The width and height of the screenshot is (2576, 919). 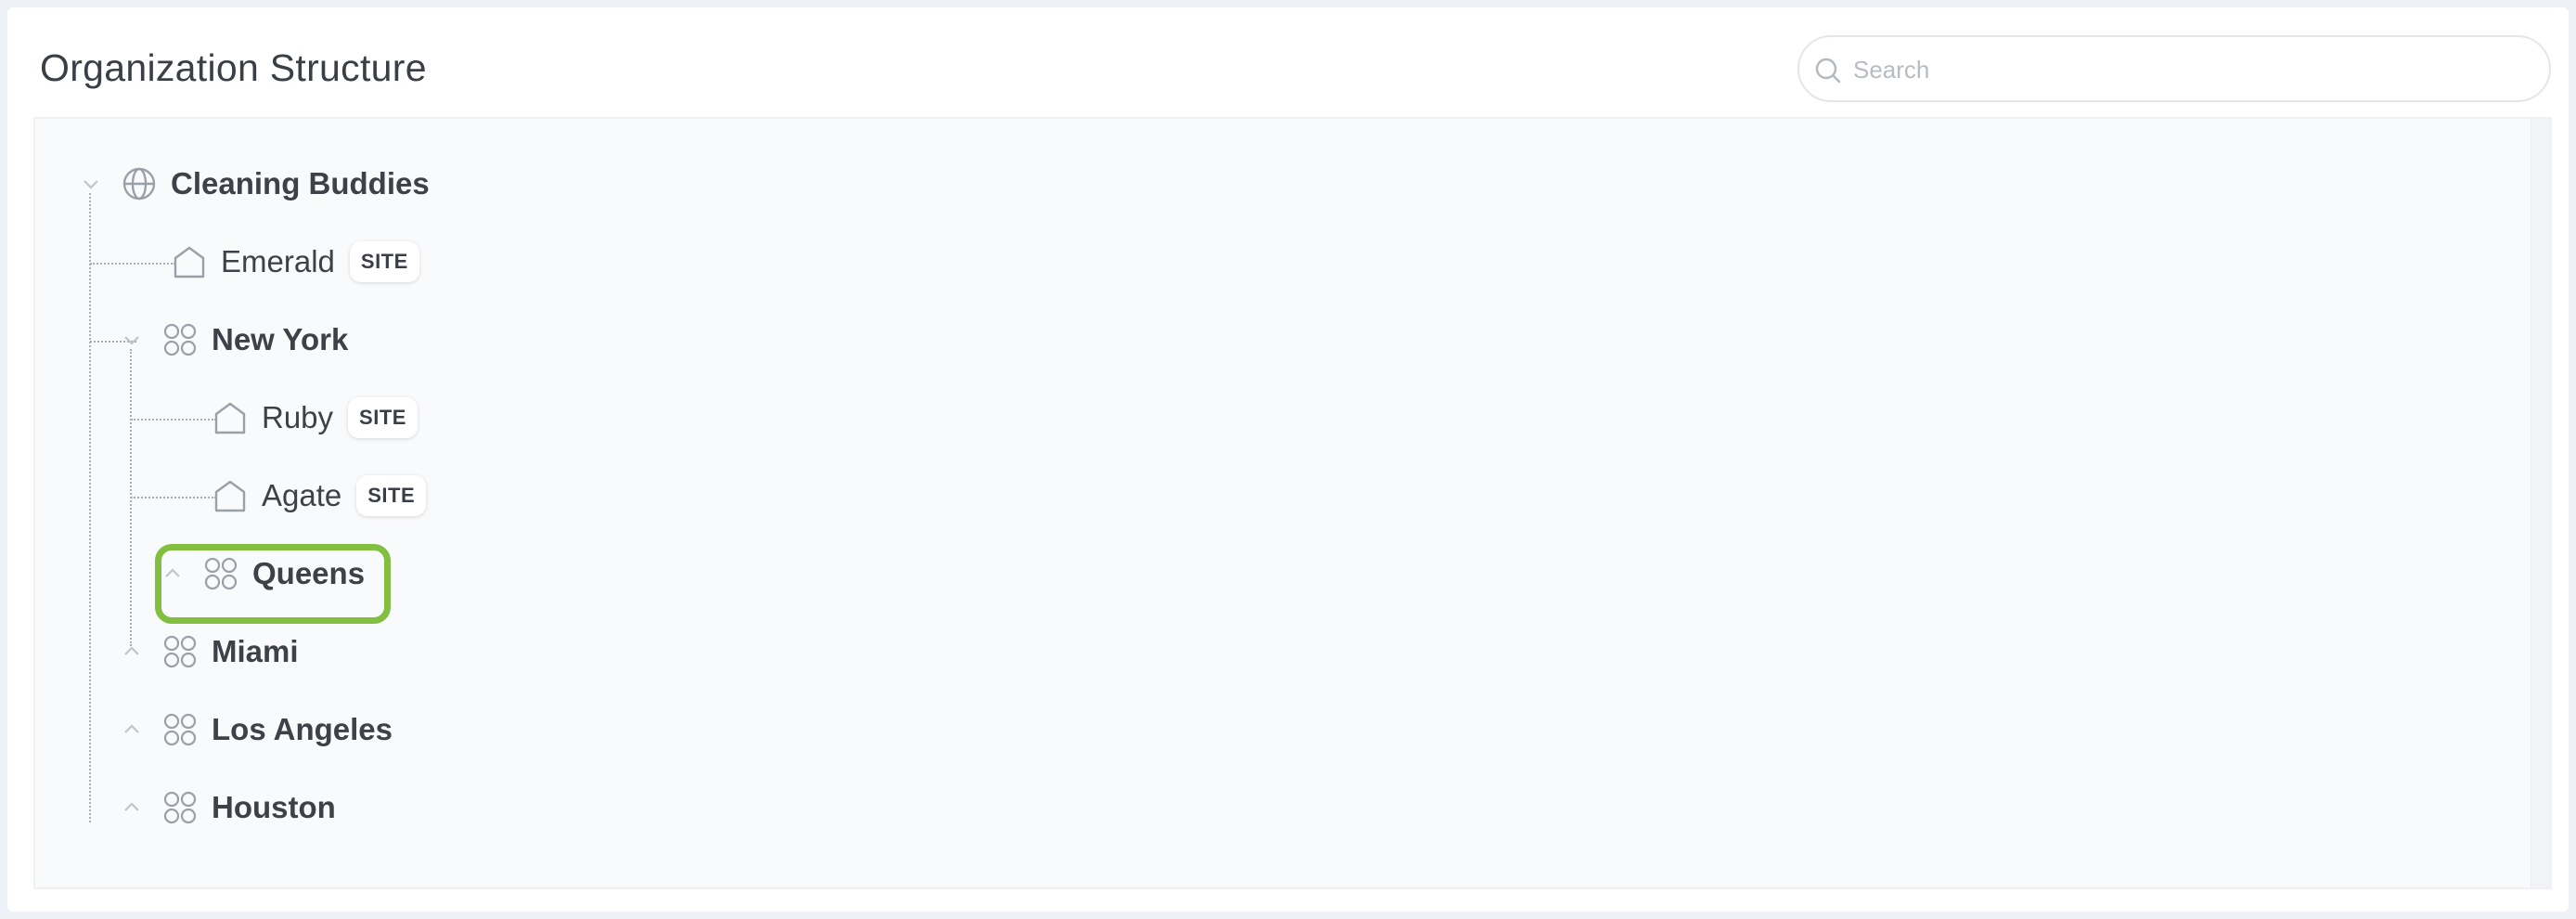 I want to click on tree-node-label: Cleaning Buddies, so click(x=300, y=183).